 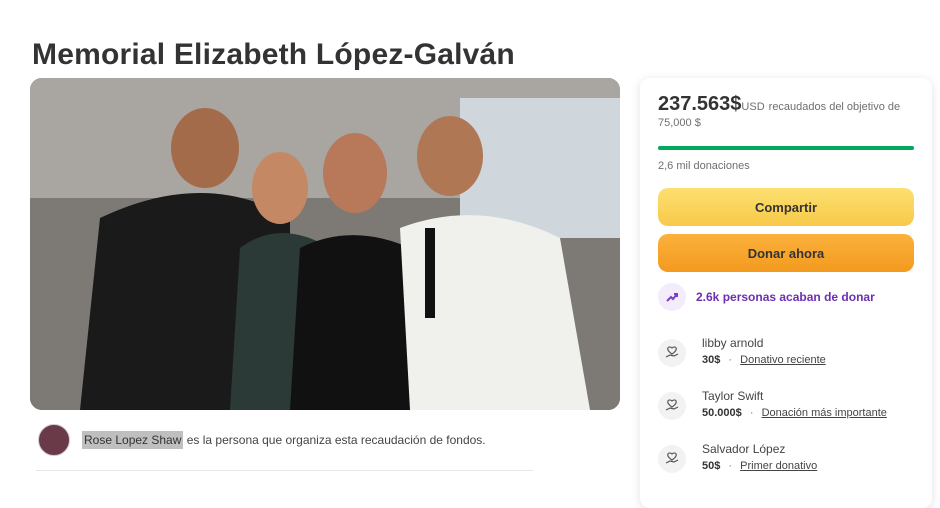 What do you see at coordinates (704, 166) in the screenshot?
I see `donations-count: 2,6 mil donaciones` at bounding box center [704, 166].